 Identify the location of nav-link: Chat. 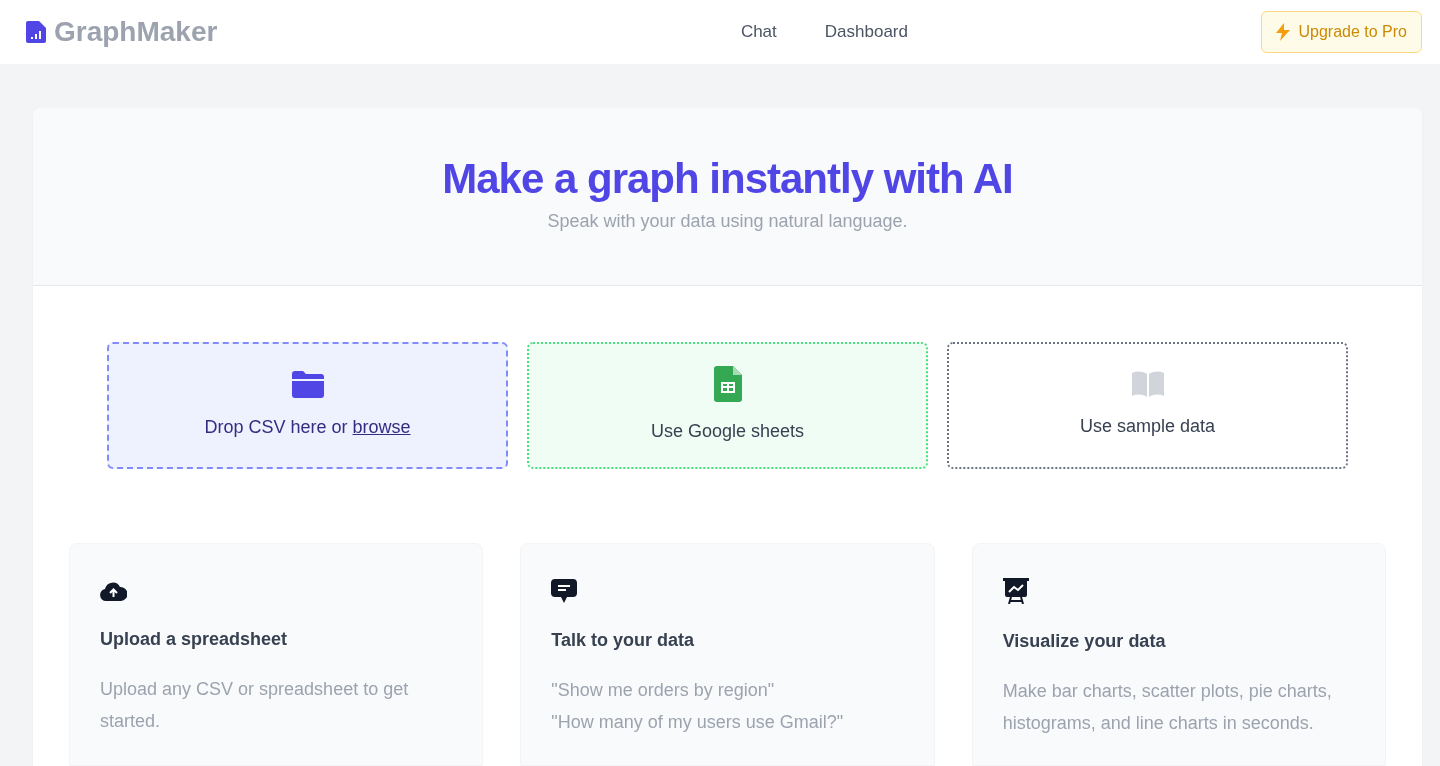
(758, 32).